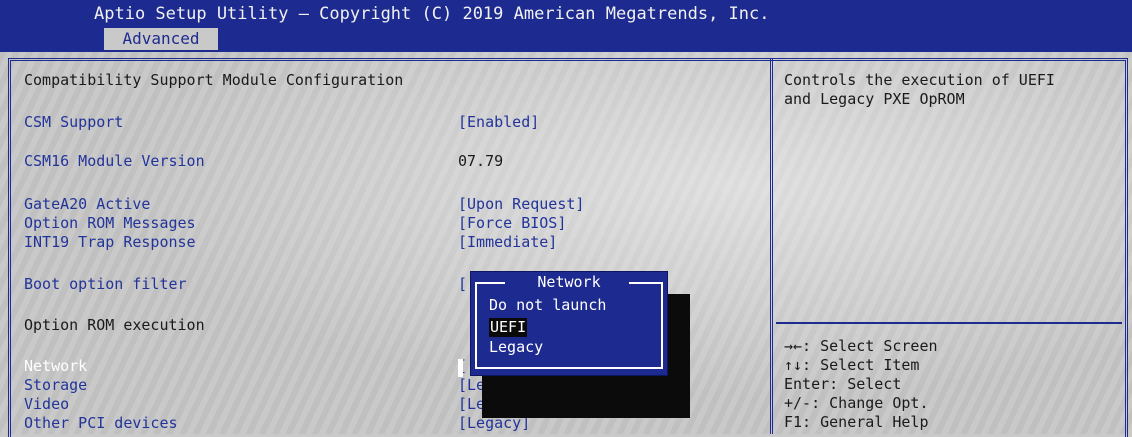 The image size is (1132, 437). Describe the element at coordinates (110, 242) in the screenshot. I see `setting-label: INT19 Trap Response` at that location.